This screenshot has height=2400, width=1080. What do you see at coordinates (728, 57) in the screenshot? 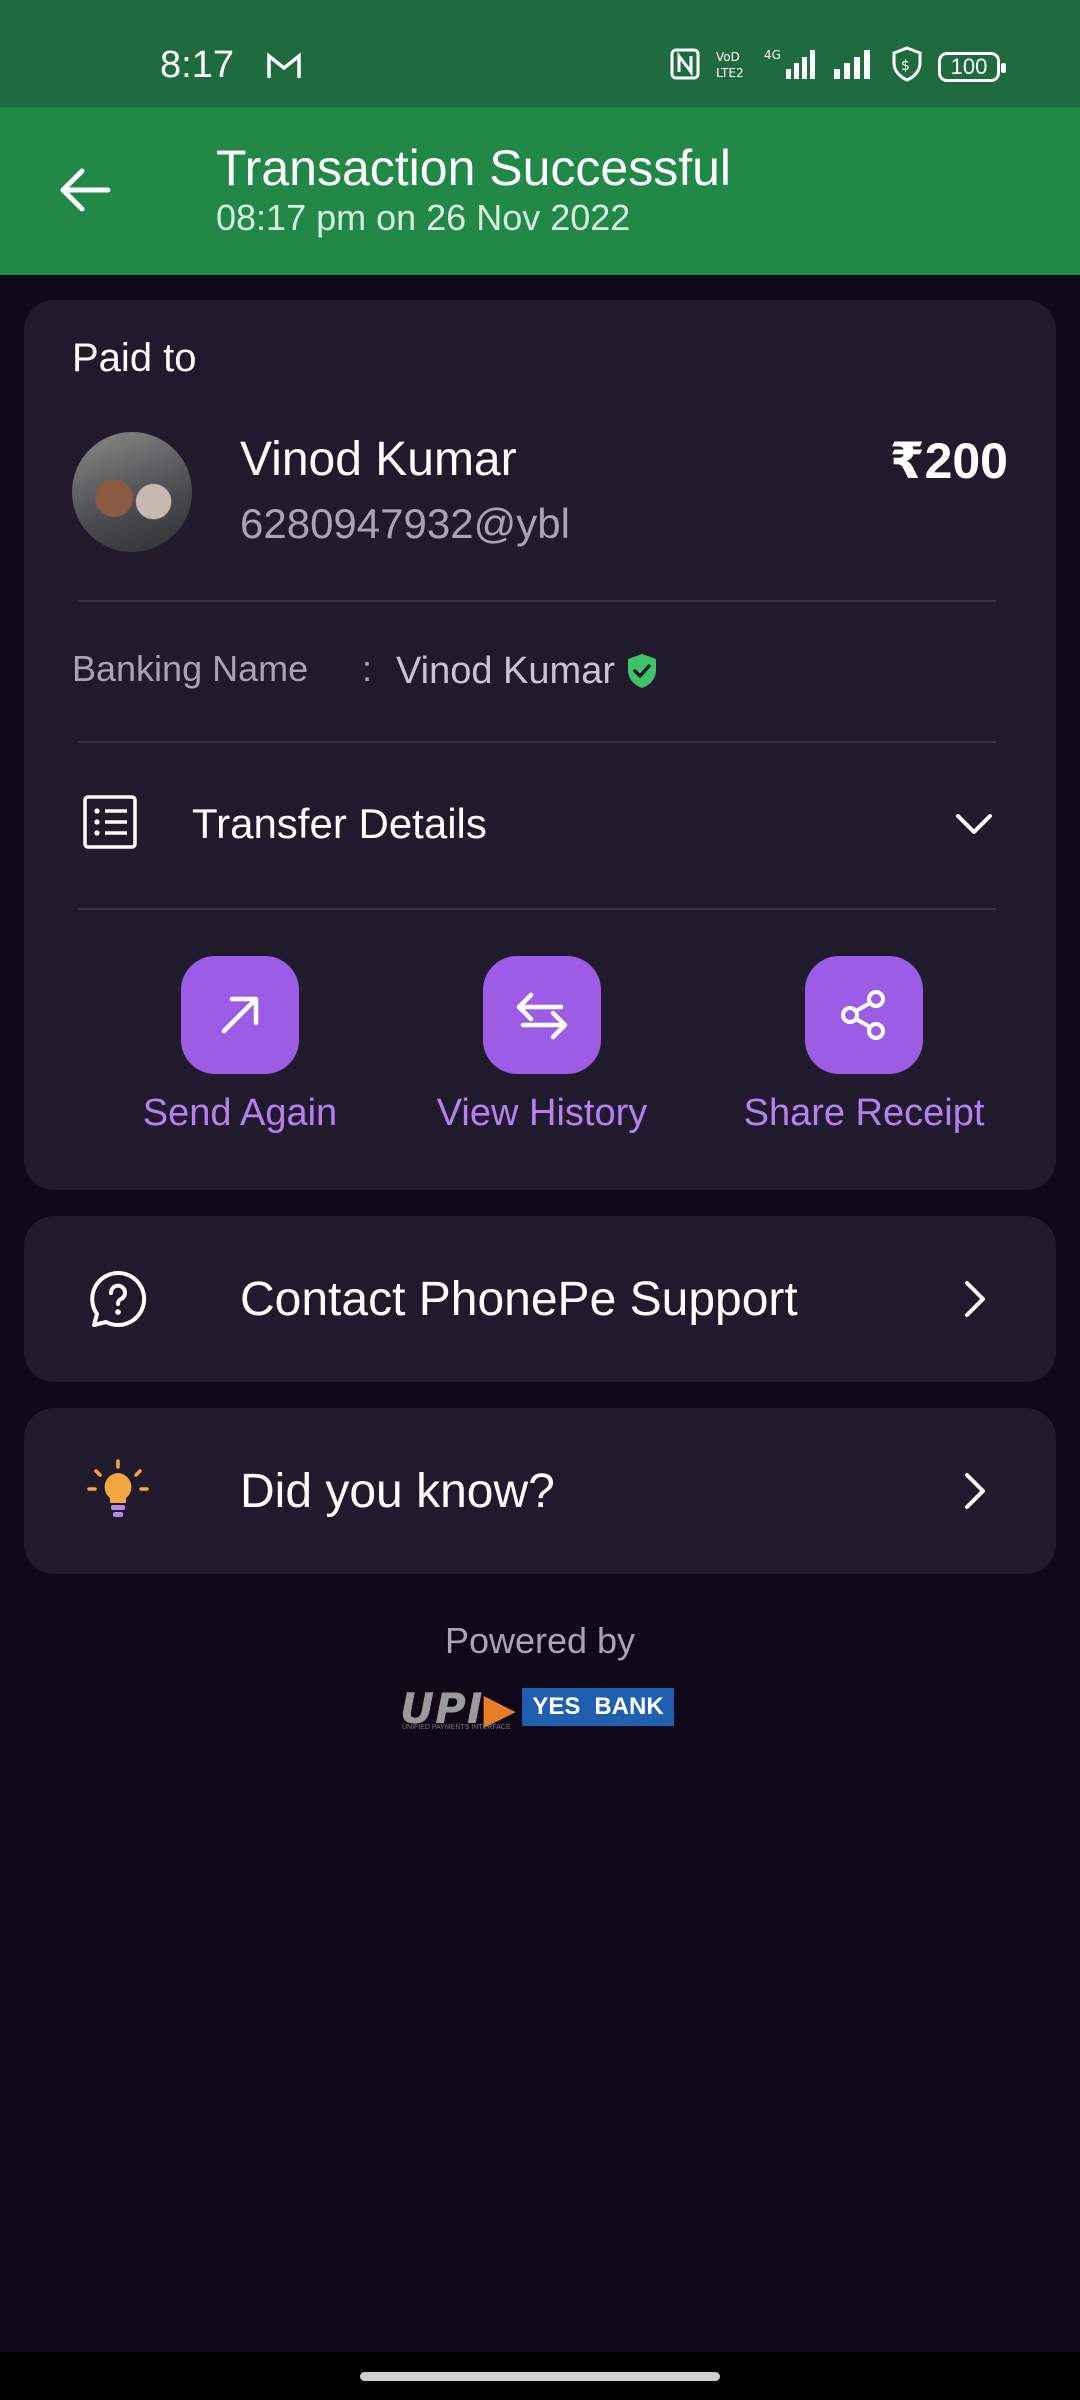
I see `svg-text: VoD` at bounding box center [728, 57].